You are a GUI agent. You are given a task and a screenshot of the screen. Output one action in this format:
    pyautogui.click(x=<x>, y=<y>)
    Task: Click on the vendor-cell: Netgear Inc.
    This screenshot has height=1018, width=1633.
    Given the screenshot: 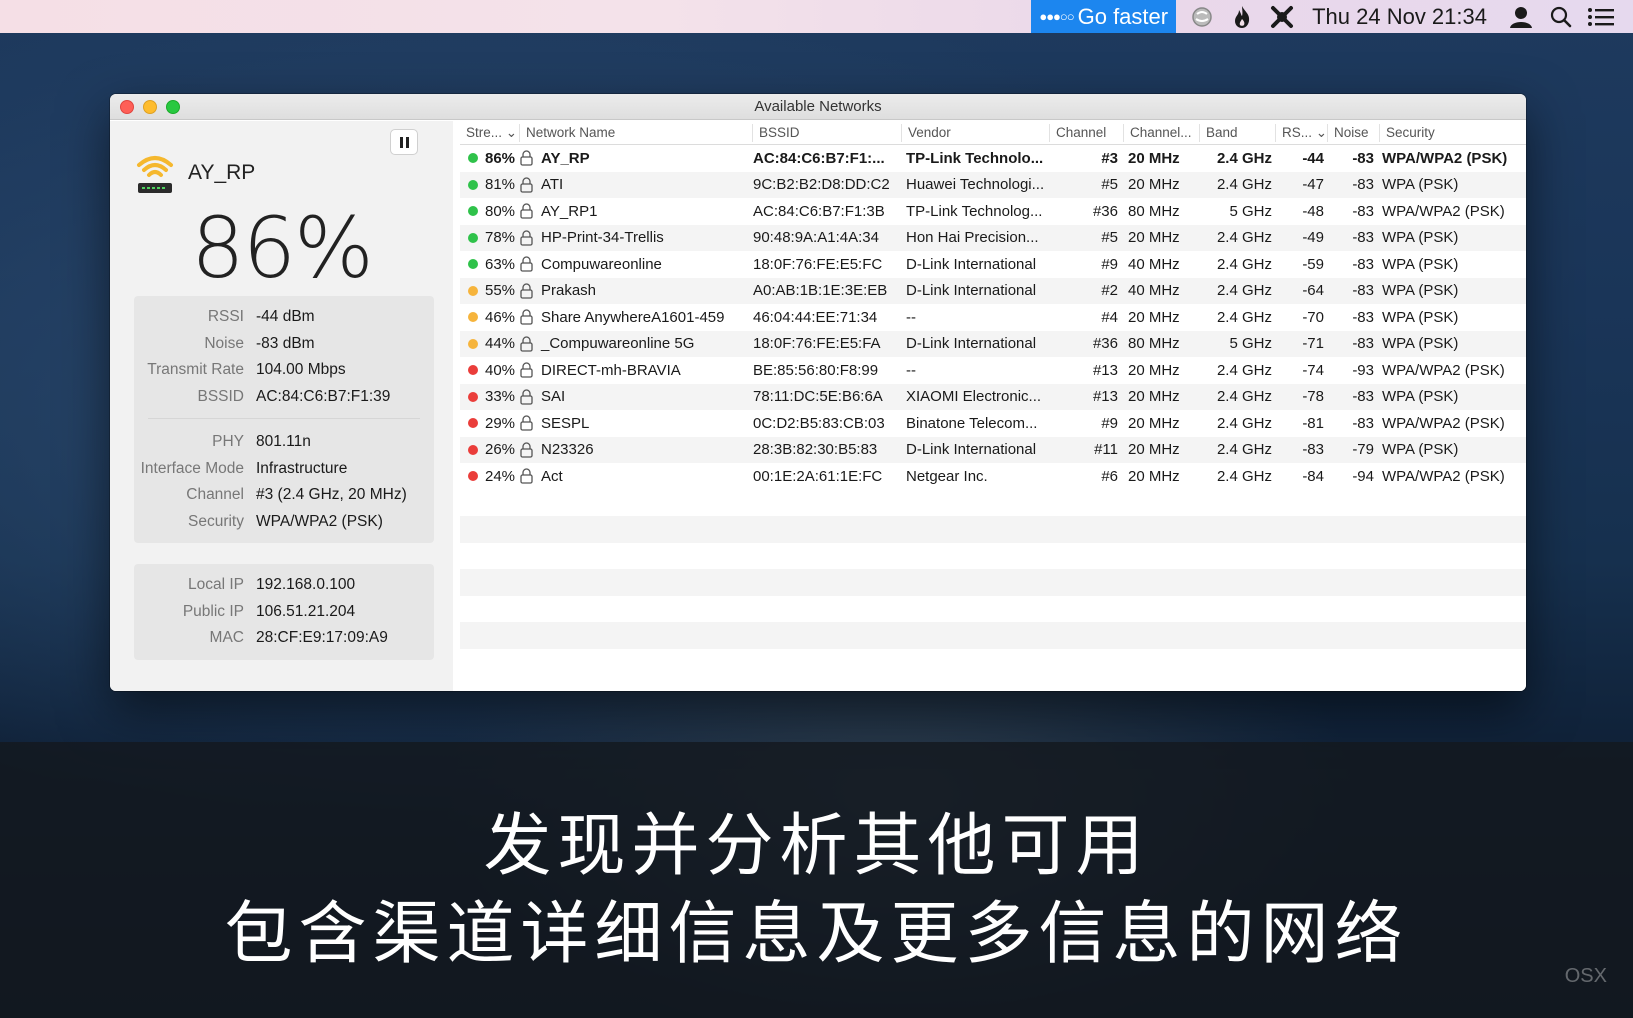 What is the action you would take?
    pyautogui.click(x=947, y=476)
    